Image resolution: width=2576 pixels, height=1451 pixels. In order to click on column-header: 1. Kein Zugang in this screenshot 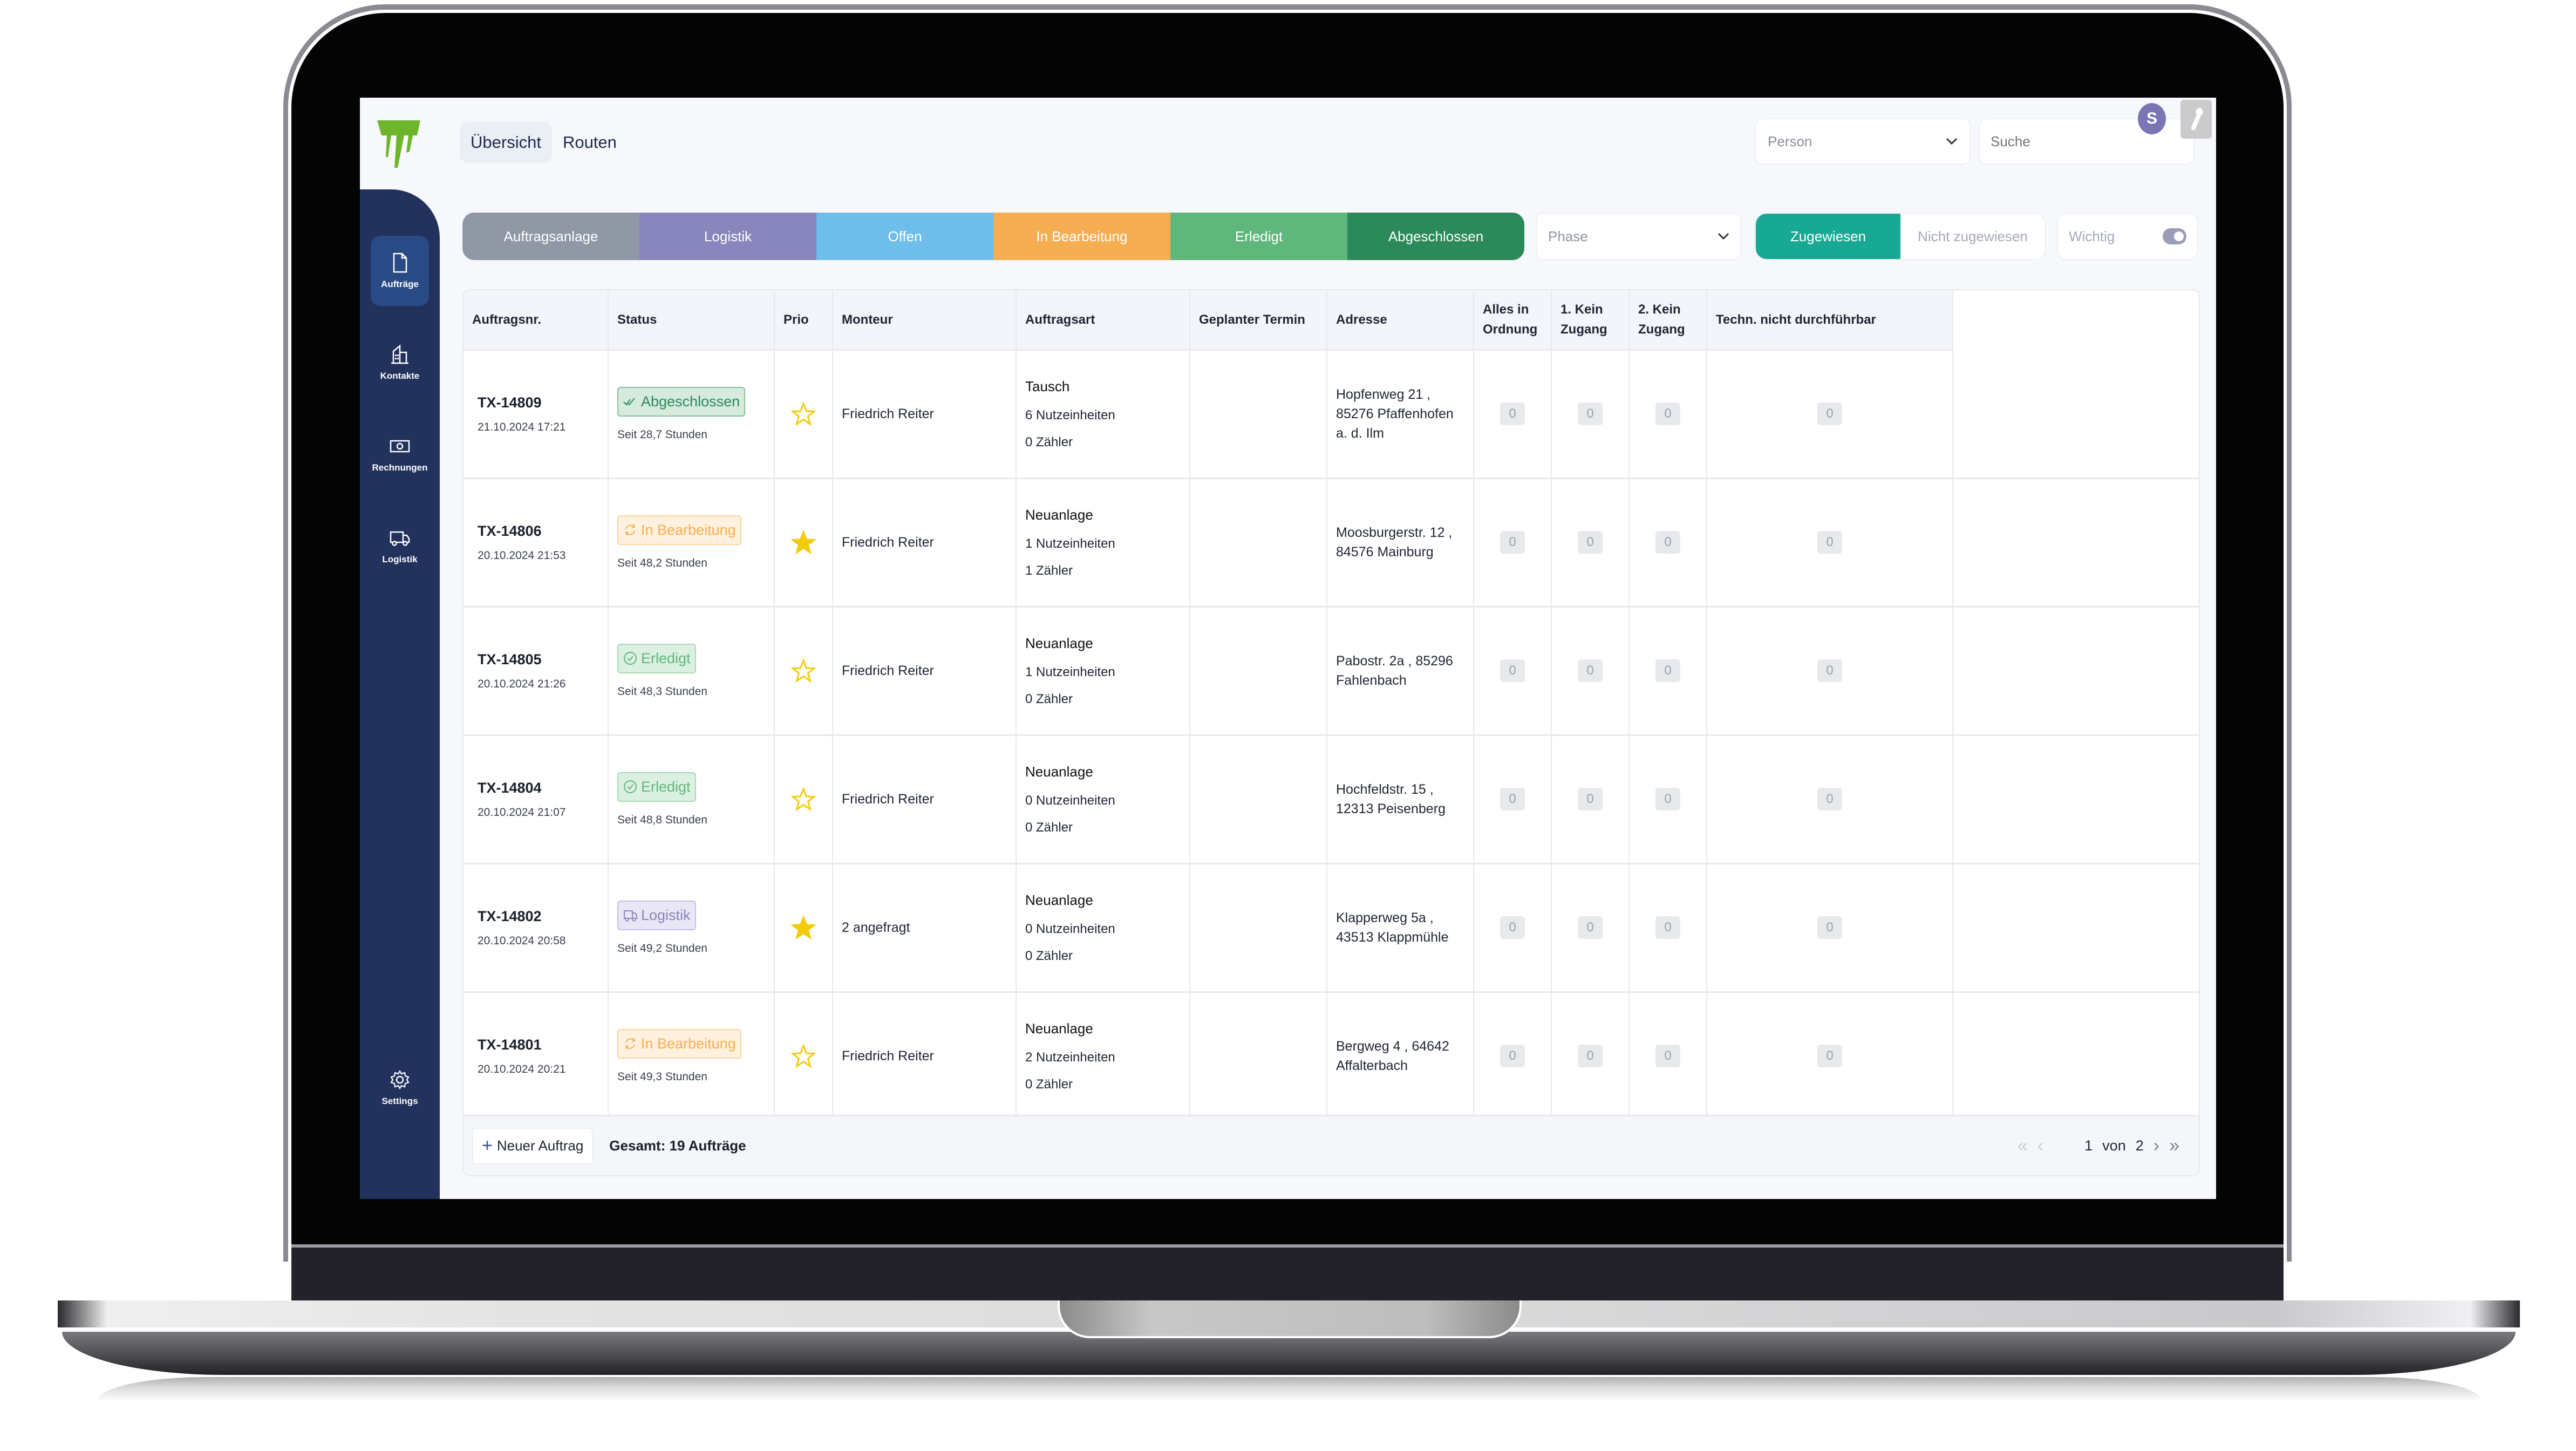, I will do `click(1590, 320)`.